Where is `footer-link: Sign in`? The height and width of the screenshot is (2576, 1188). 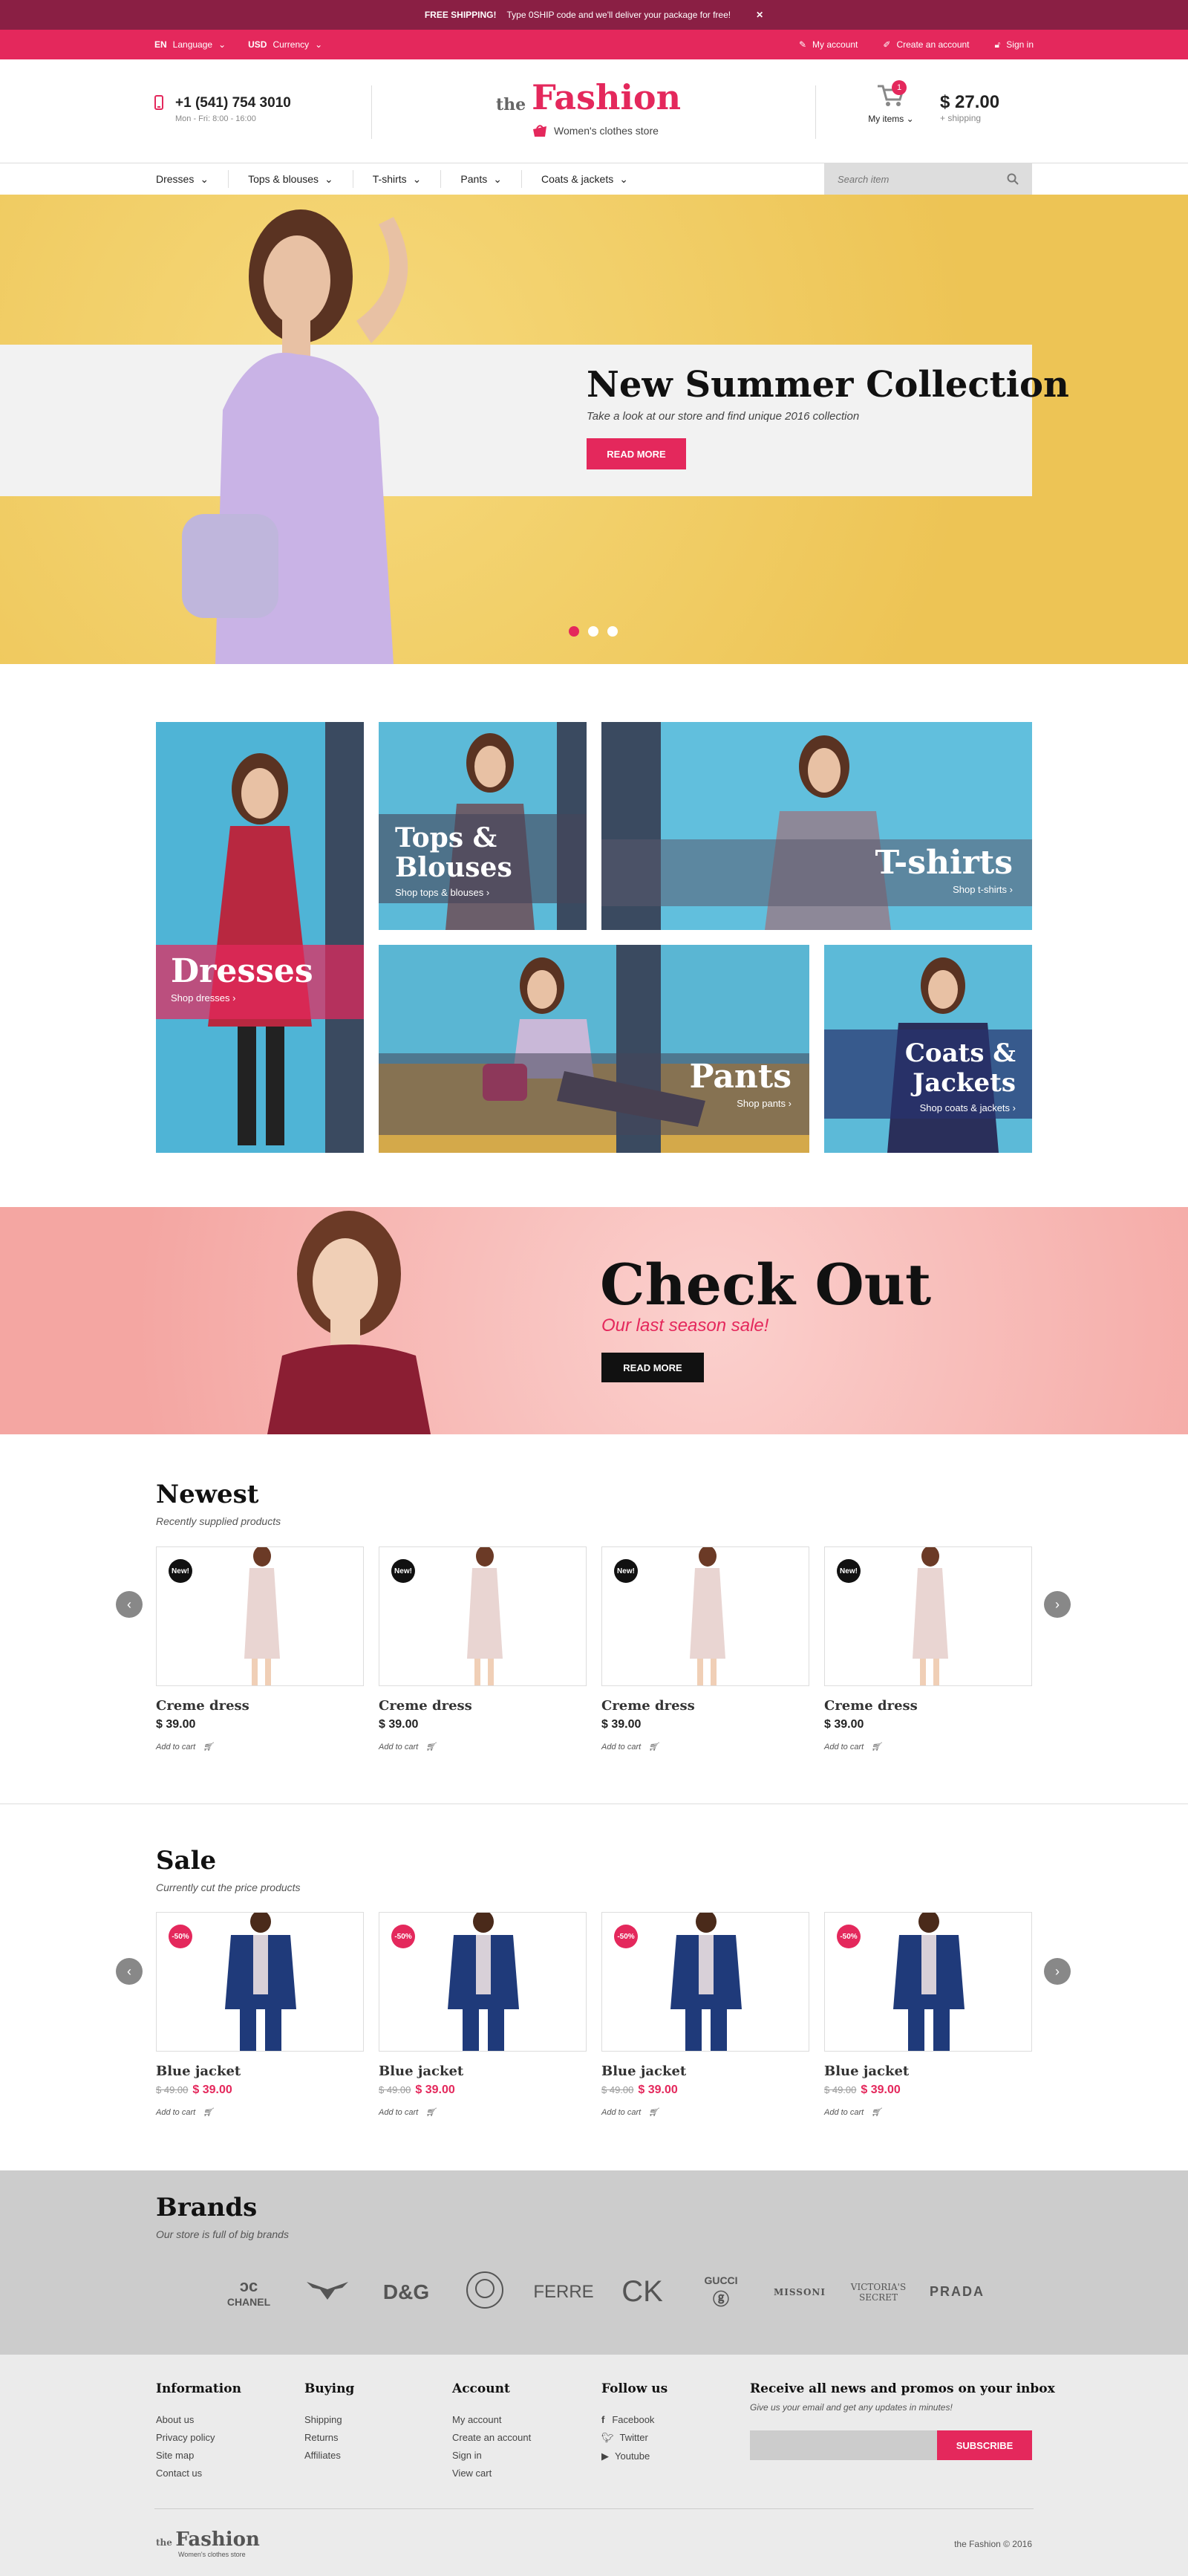 footer-link: Sign in is located at coordinates (492, 2455).